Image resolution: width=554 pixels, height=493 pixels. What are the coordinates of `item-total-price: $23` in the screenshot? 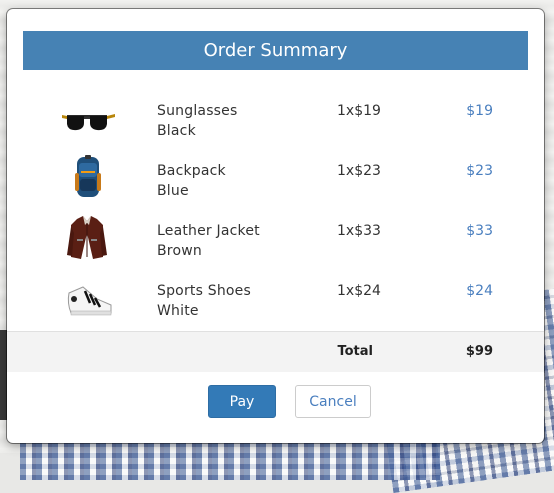 It's located at (479, 171).